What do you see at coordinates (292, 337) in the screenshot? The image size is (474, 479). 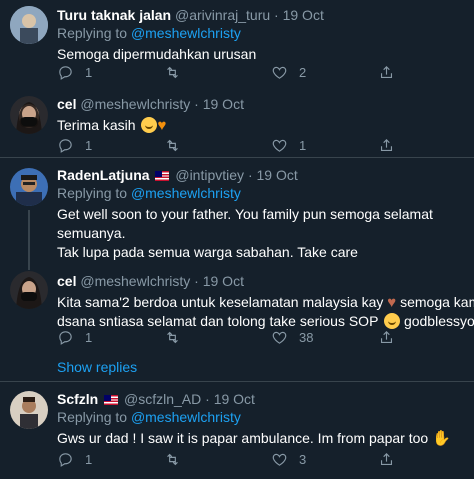 I see `like-button: 38` at bounding box center [292, 337].